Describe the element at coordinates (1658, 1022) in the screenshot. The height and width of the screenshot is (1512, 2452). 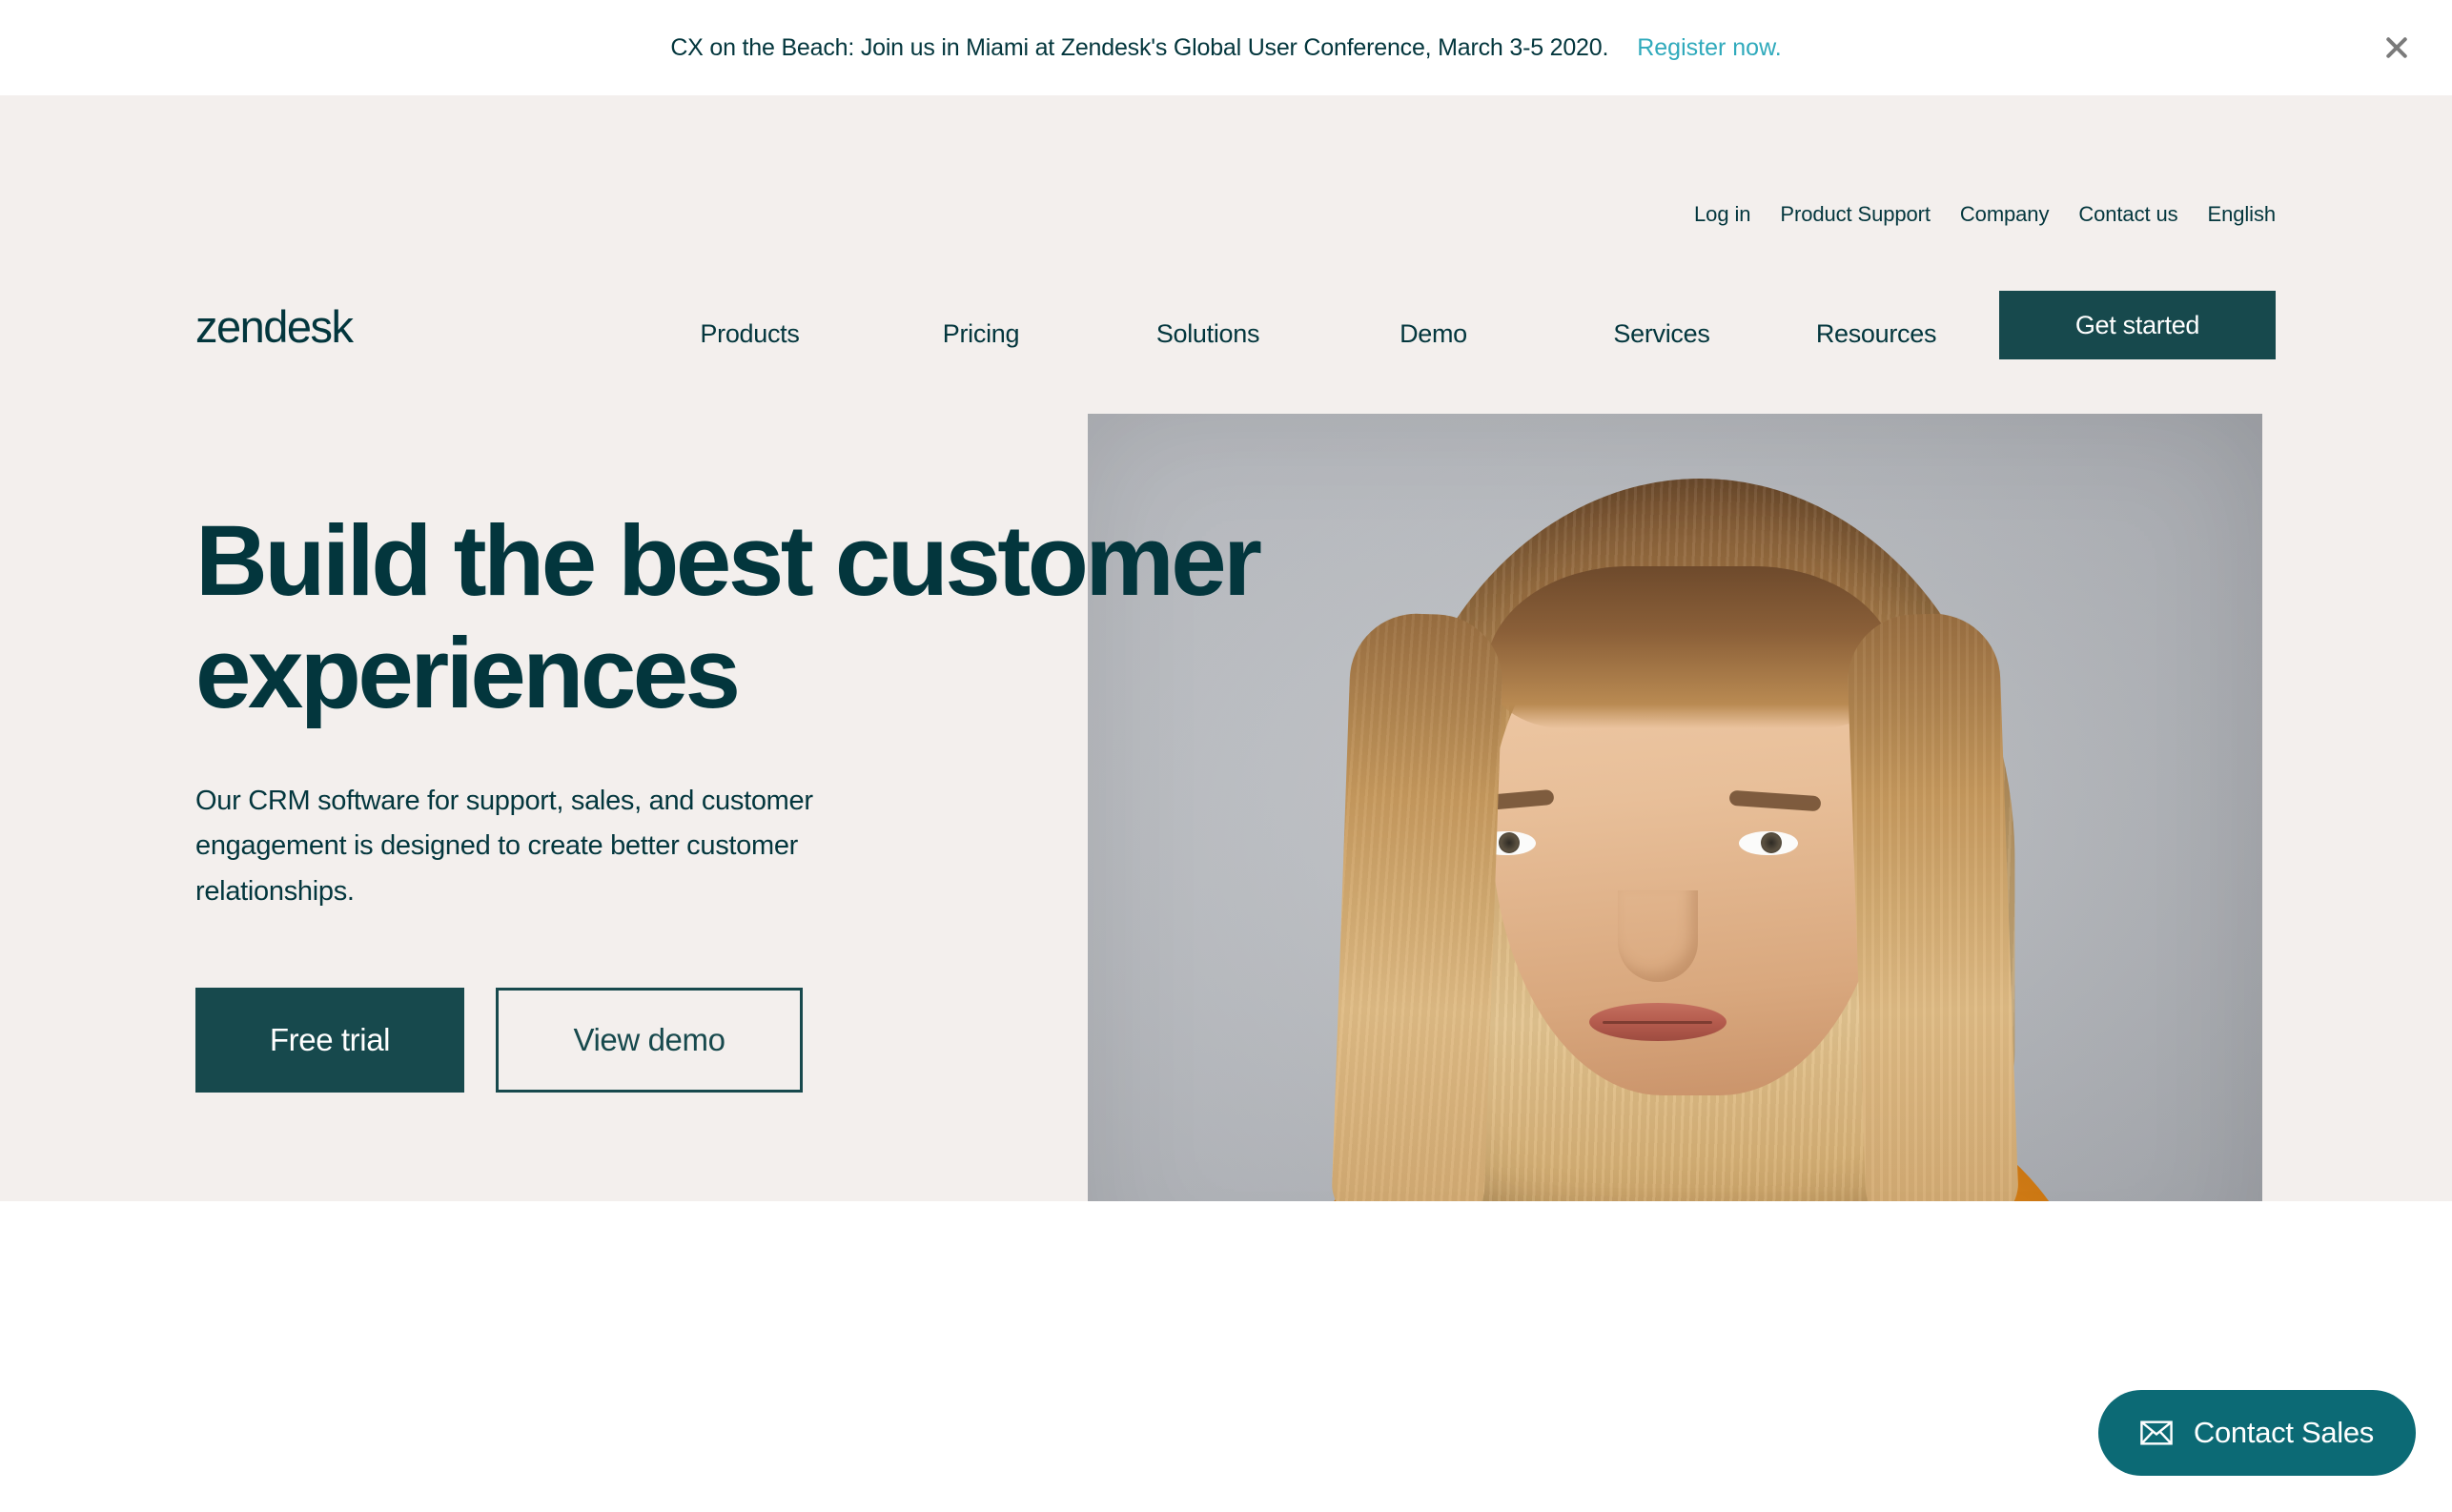
I see `portrait-mouth` at that location.